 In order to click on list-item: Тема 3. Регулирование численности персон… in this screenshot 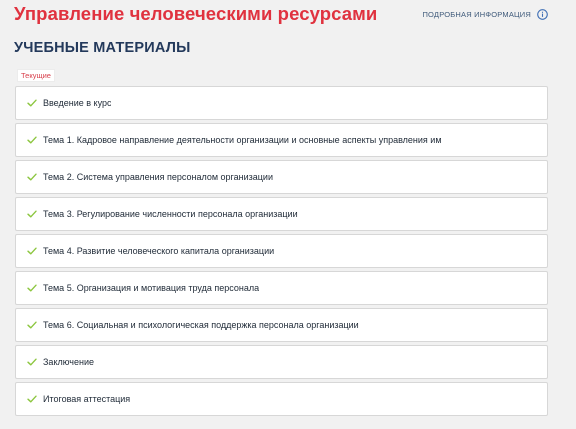, I will do `click(281, 214)`.